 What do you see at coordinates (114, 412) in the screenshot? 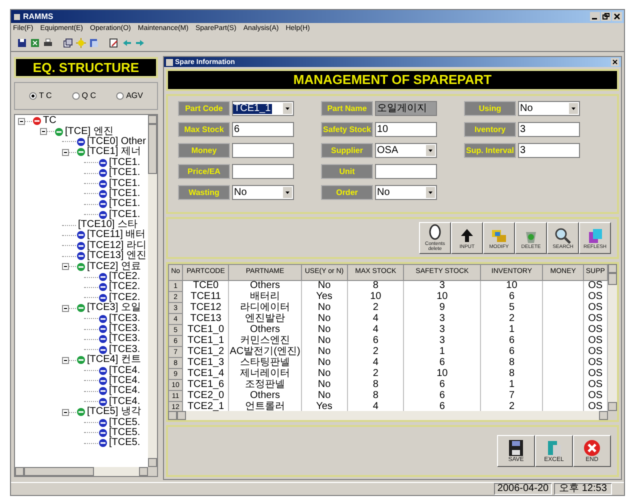
I see `tree-item: [TCE5] 냉각` at bounding box center [114, 412].